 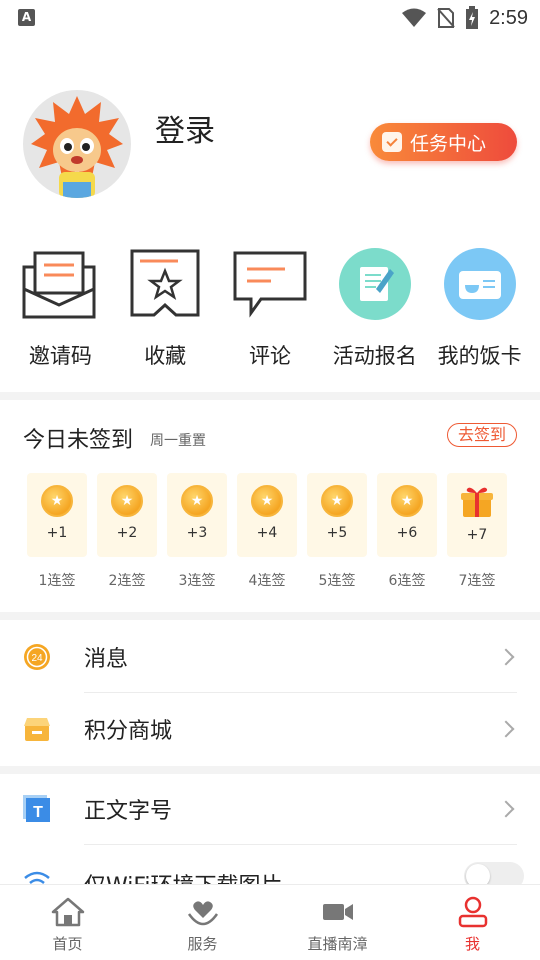 I want to click on quick-action-meal-card: 我的饭卡, so click(x=479, y=309).